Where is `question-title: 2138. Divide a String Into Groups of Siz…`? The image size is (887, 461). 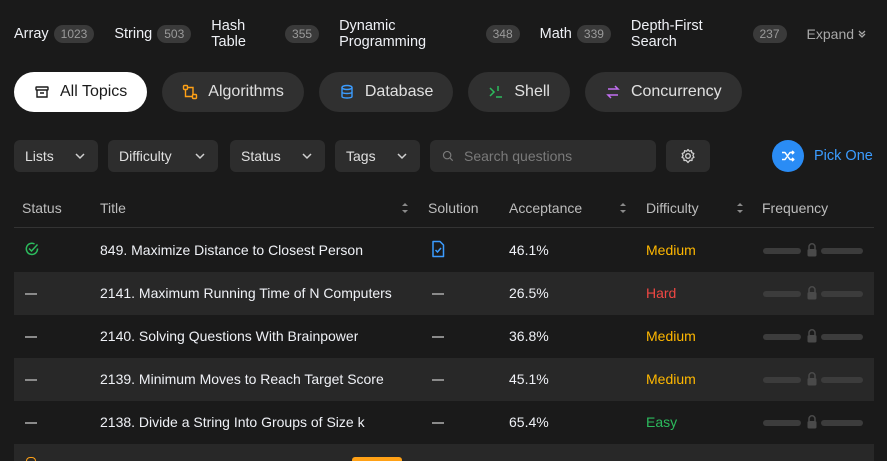
question-title: 2138. Divide a String Into Groups of Siz… is located at coordinates (232, 422).